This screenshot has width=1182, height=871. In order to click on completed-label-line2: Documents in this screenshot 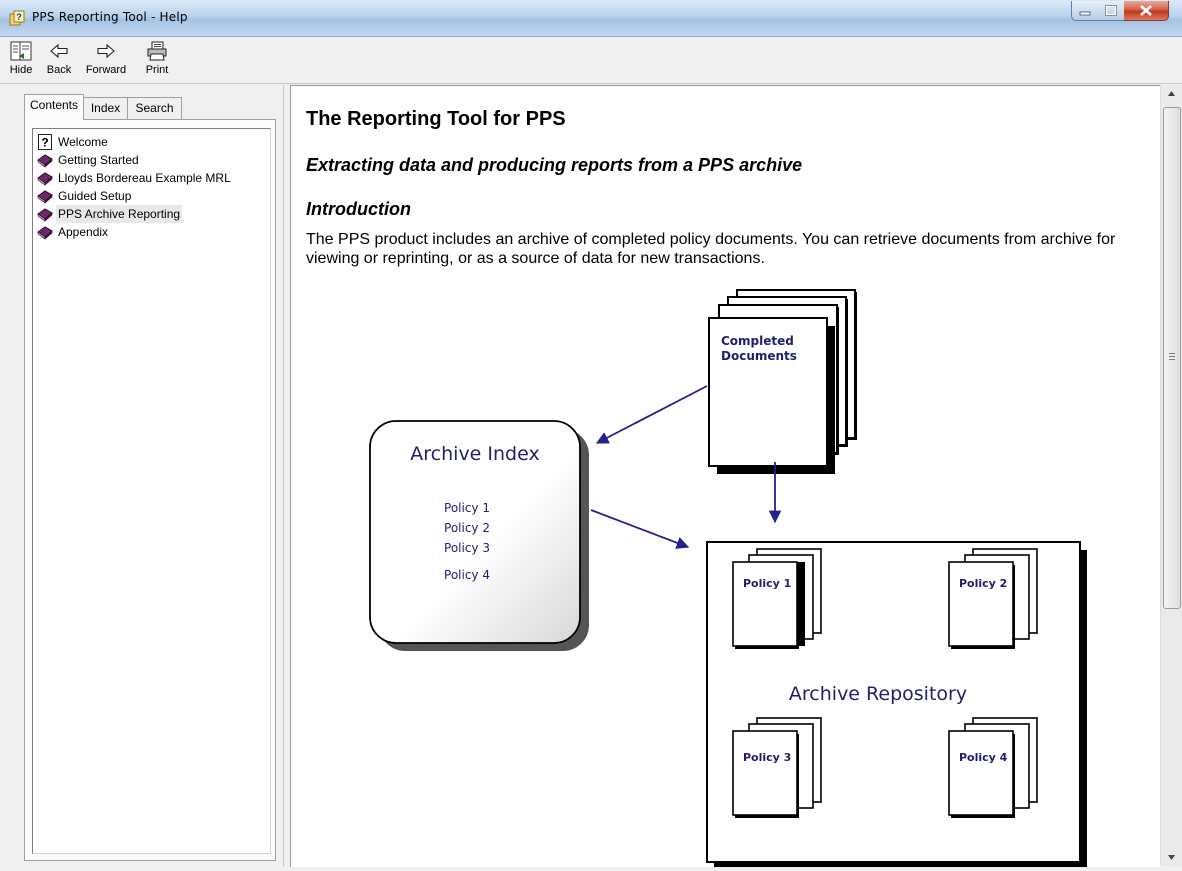, I will do `click(759, 356)`.